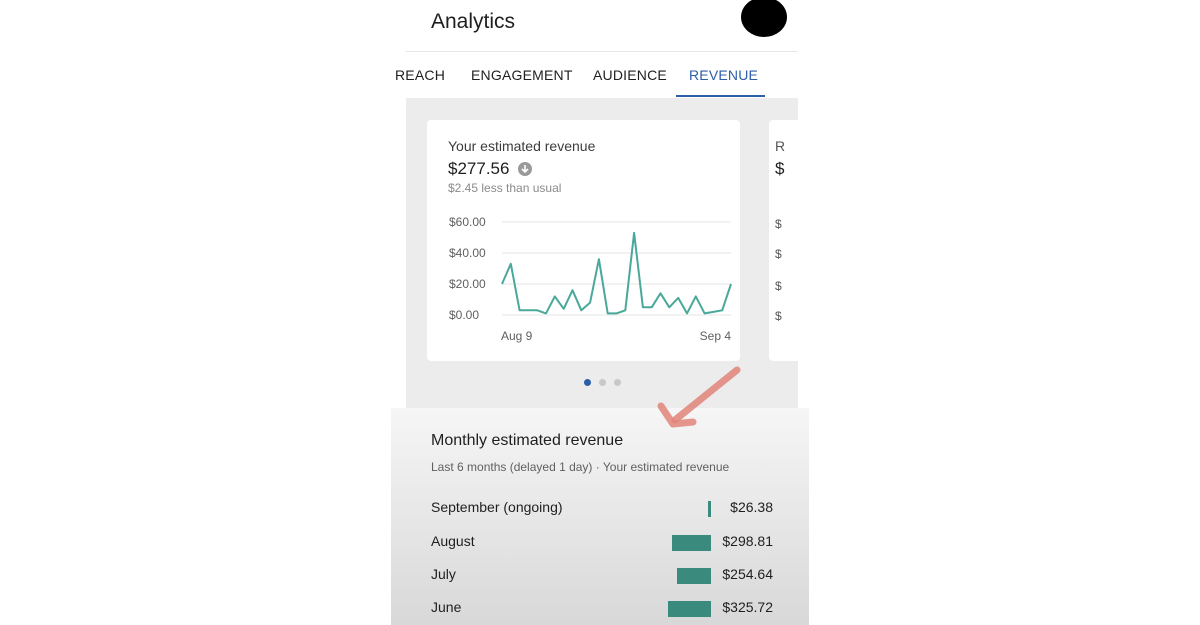 The width and height of the screenshot is (1200, 625). I want to click on page-title: Analytics, so click(473, 21).